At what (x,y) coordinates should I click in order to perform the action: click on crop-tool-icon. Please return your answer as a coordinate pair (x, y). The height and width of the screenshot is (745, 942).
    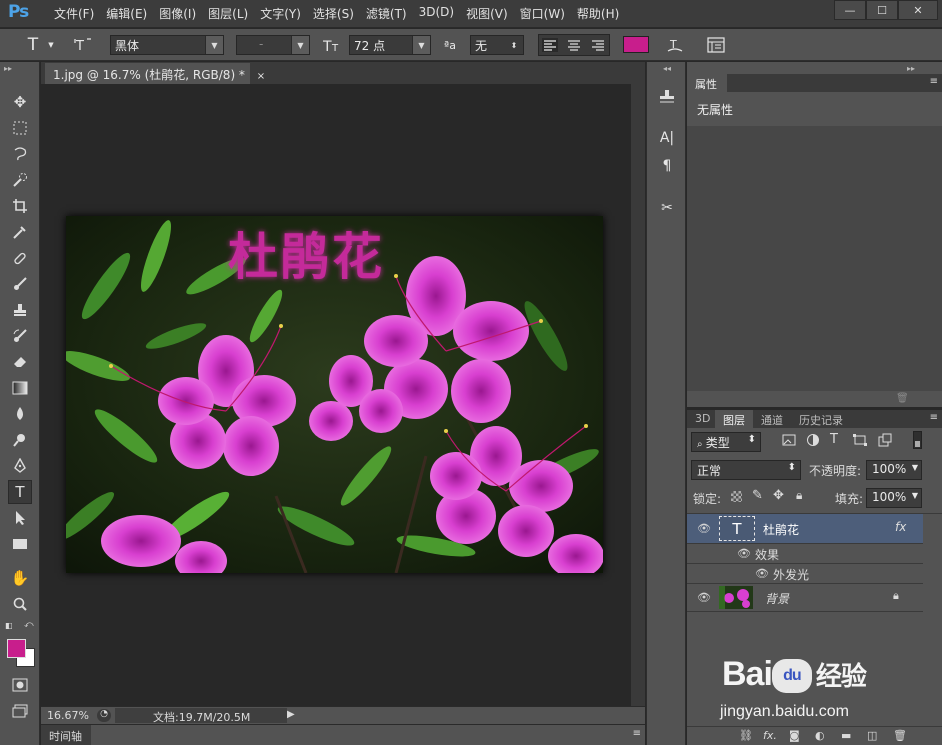
    Looking at the image, I should click on (20, 206).